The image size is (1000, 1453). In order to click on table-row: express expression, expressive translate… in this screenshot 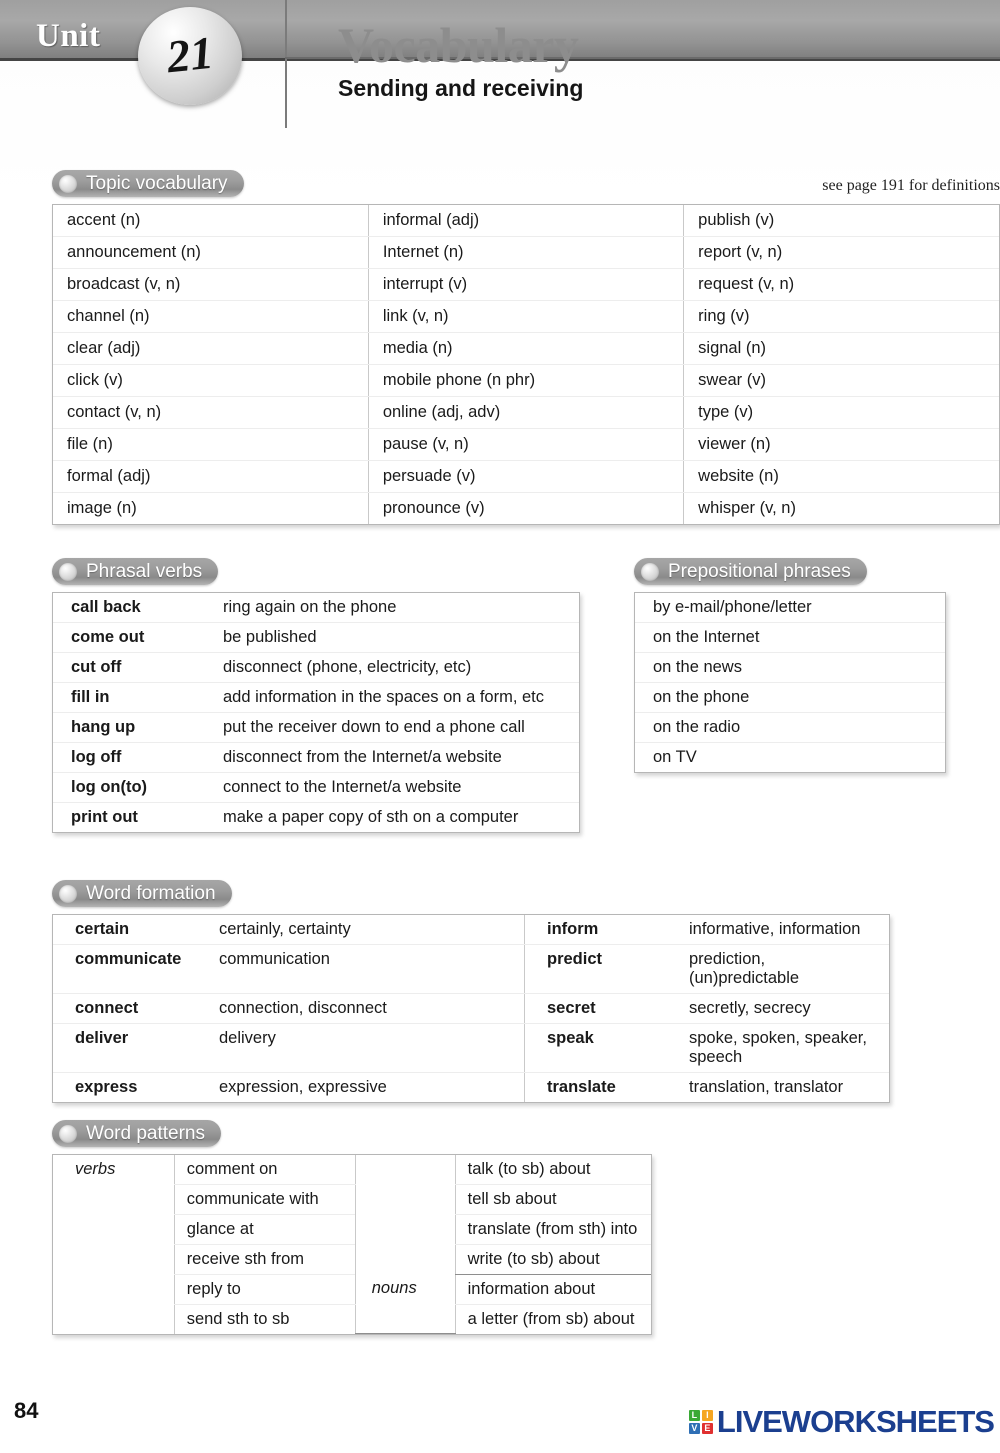, I will do `click(471, 1087)`.